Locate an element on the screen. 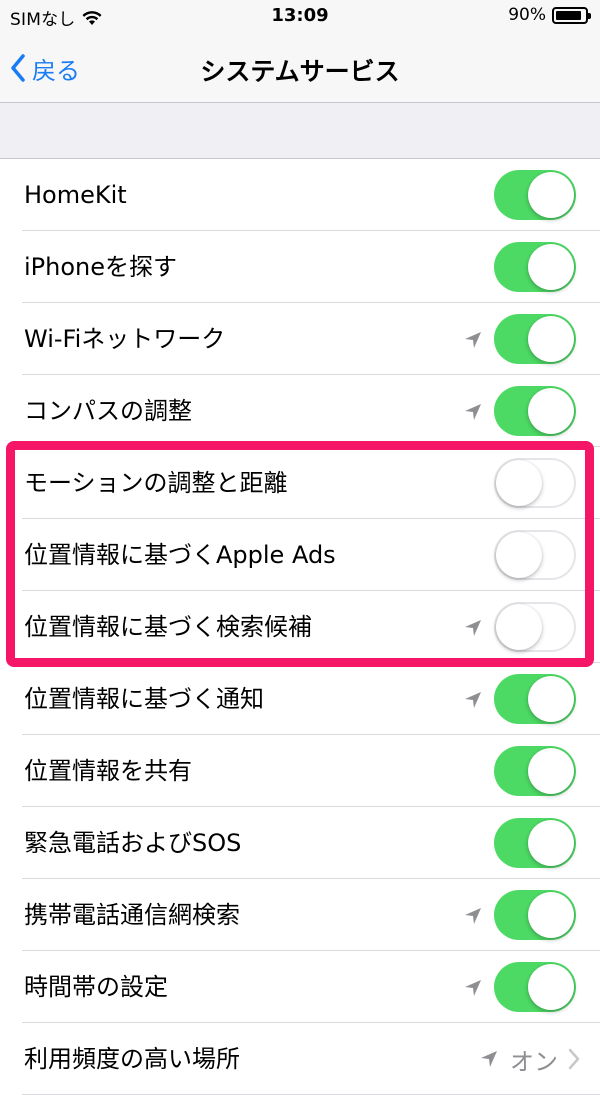 The height and width of the screenshot is (1095, 600). settings-row: 利用頻度の高い場所 オン is located at coordinates (300, 1059).